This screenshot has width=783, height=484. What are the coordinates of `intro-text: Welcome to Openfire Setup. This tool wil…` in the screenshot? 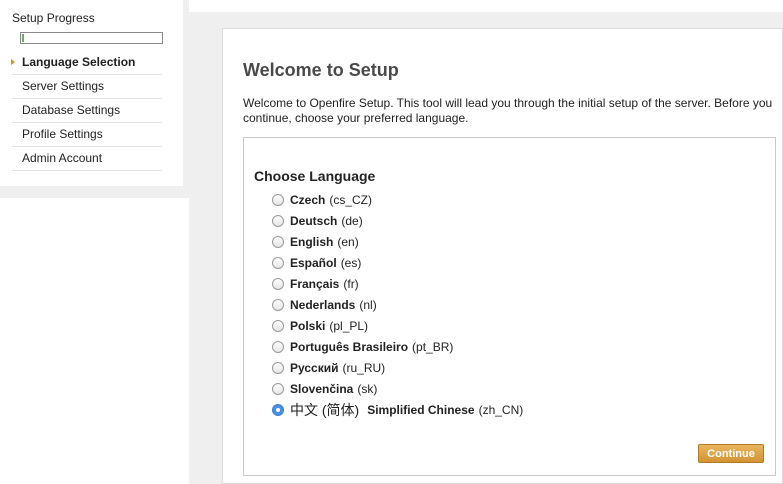 It's located at (508, 110).